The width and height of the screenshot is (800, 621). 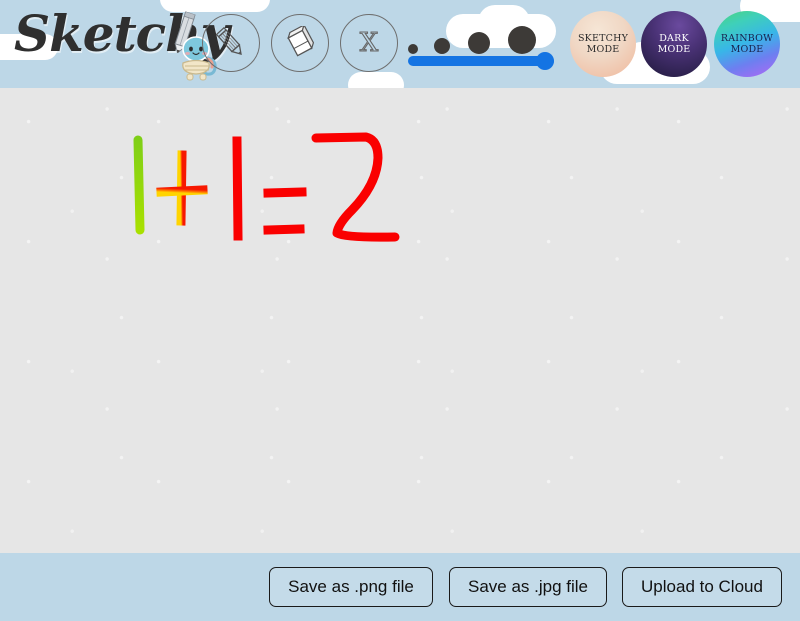 I want to click on pencil-tool-button, so click(x=231, y=43).